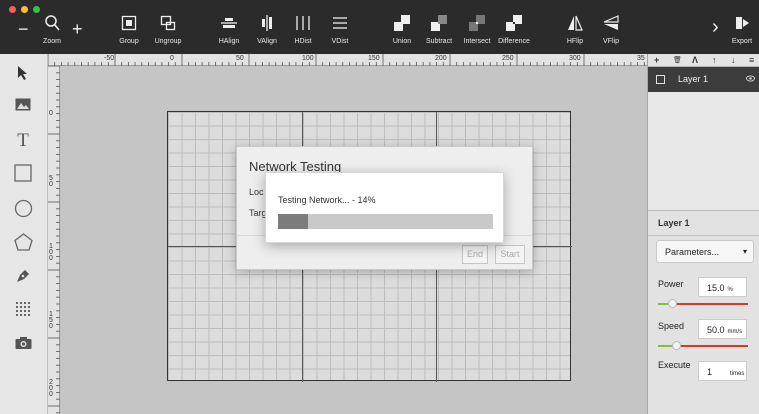 The width and height of the screenshot is (759, 414). What do you see at coordinates (402, 41) in the screenshot?
I see `union-label: Union` at bounding box center [402, 41].